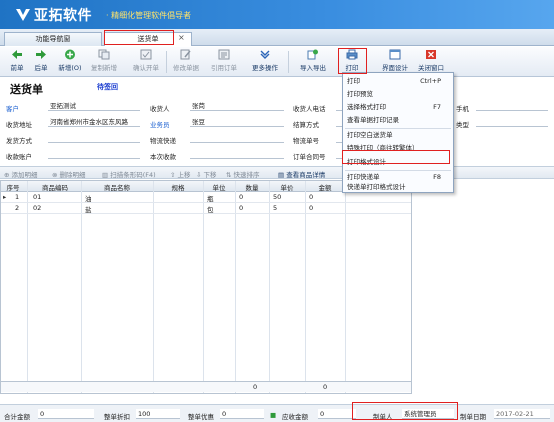  What do you see at coordinates (69, 174) in the screenshot?
I see `delete-detail-button: ⊗ 删除明细` at bounding box center [69, 174].